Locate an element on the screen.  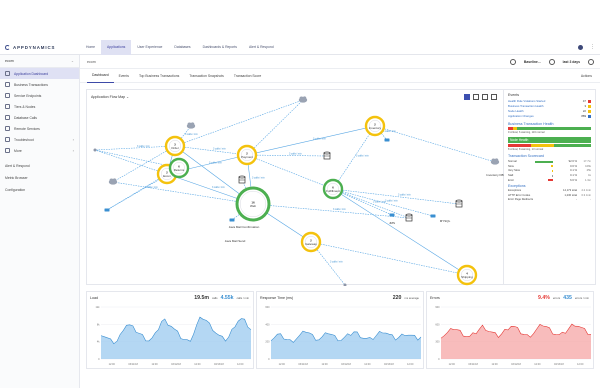
exception-label: Error Page Redirects is located at coordinates (521, 200).